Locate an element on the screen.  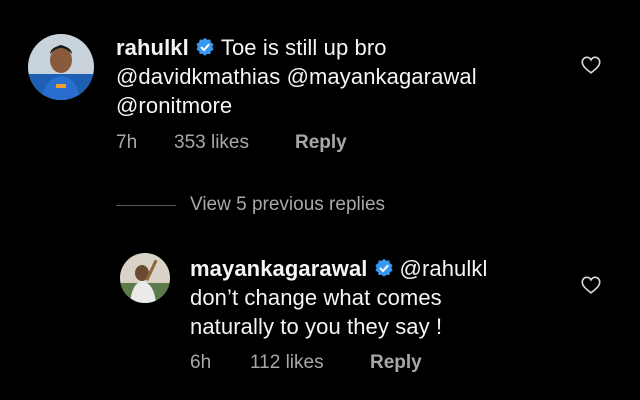
comment-username: rahulkl is located at coordinates (152, 47).